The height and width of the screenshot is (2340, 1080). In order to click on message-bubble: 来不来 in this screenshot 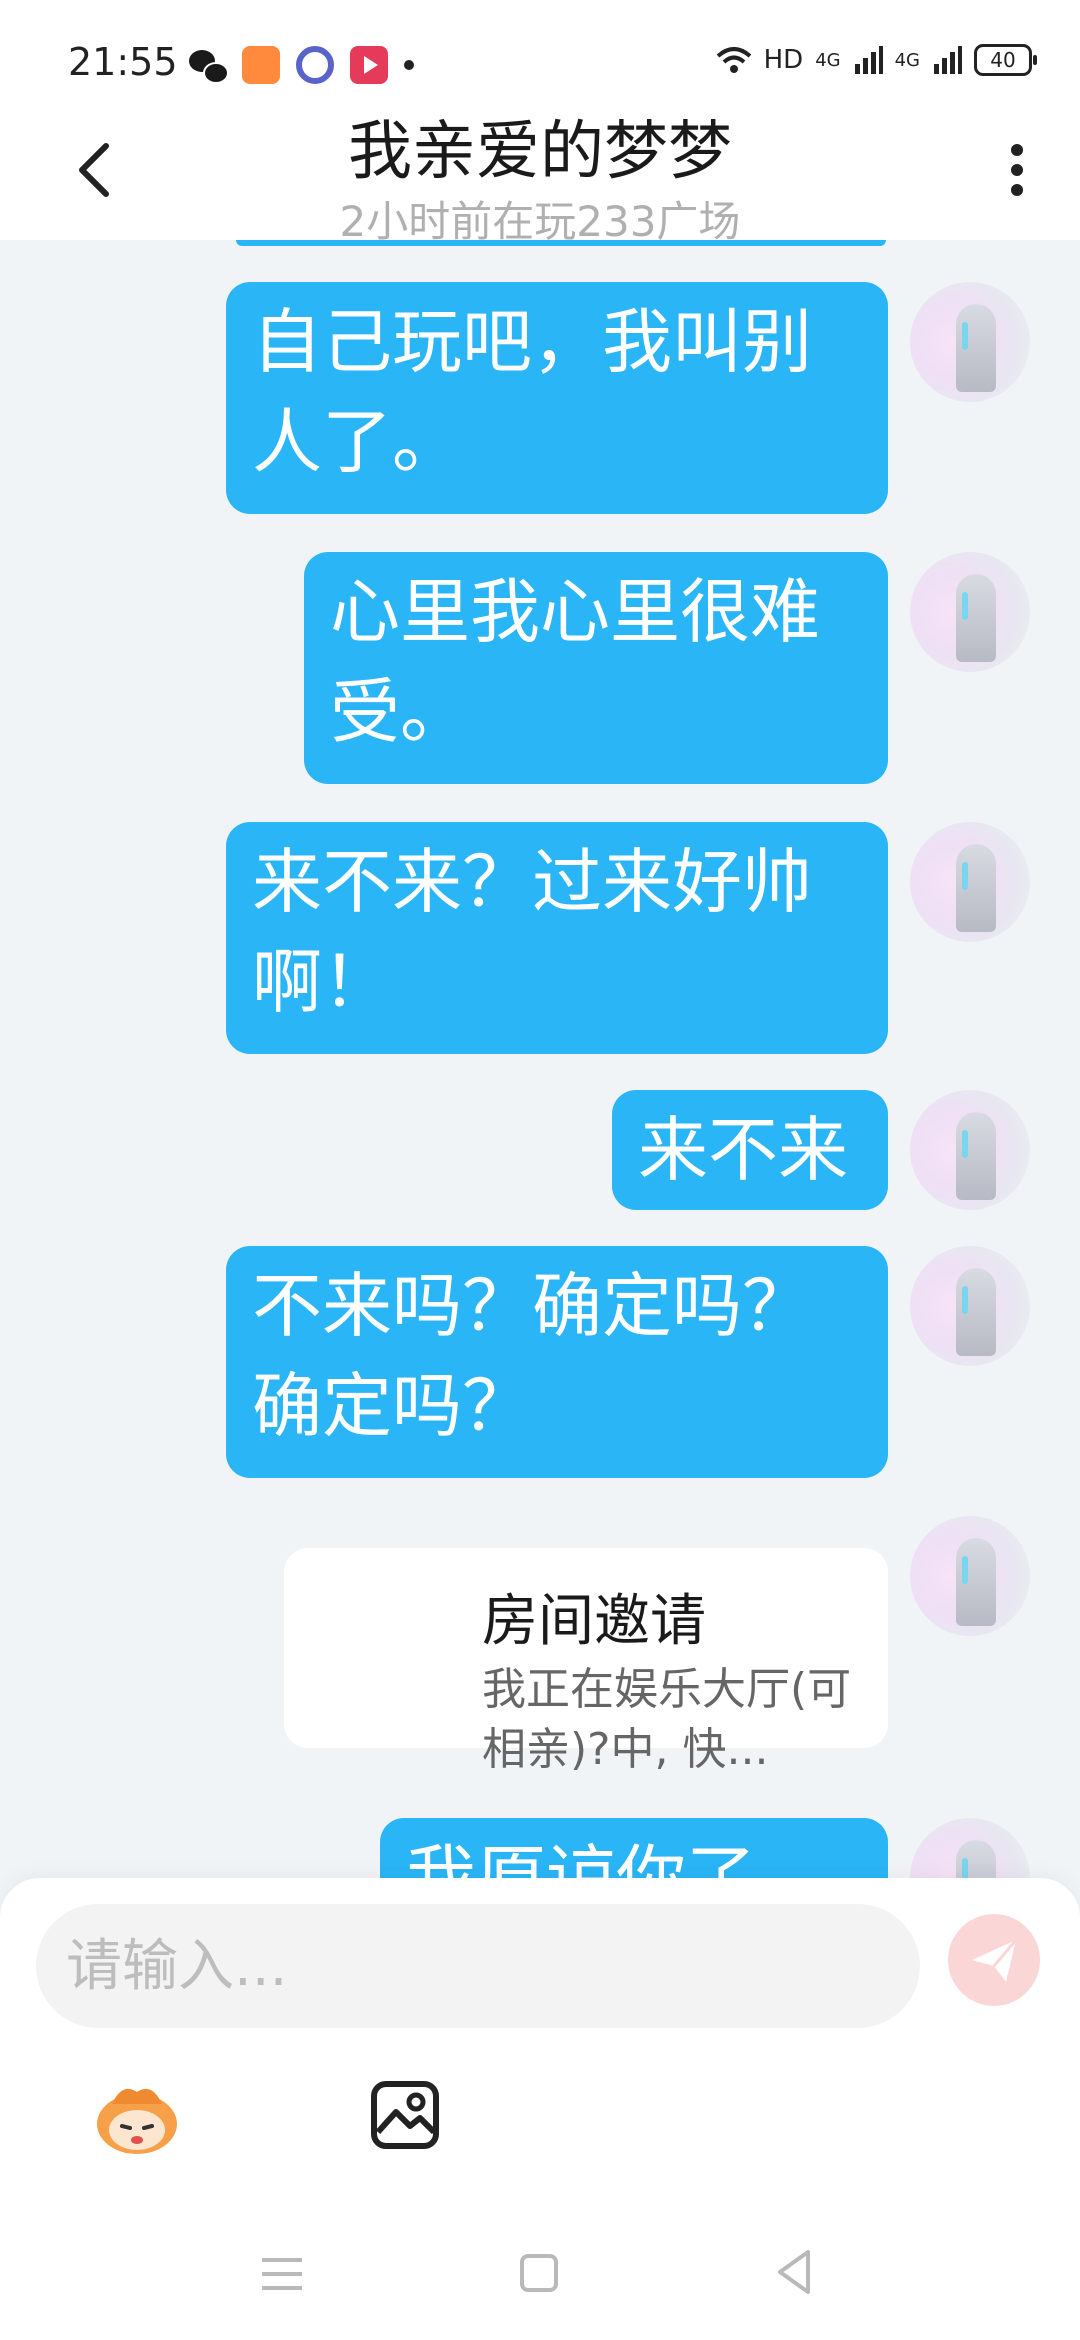, I will do `click(750, 1150)`.